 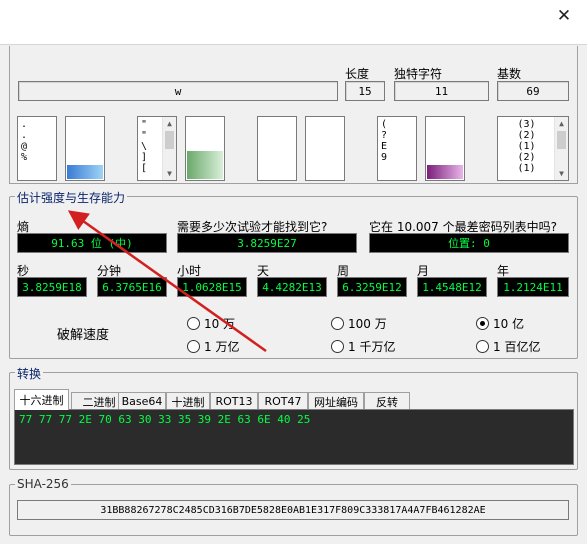 What do you see at coordinates (142, 401) in the screenshot?
I see `tab-base64: Base64` at bounding box center [142, 401].